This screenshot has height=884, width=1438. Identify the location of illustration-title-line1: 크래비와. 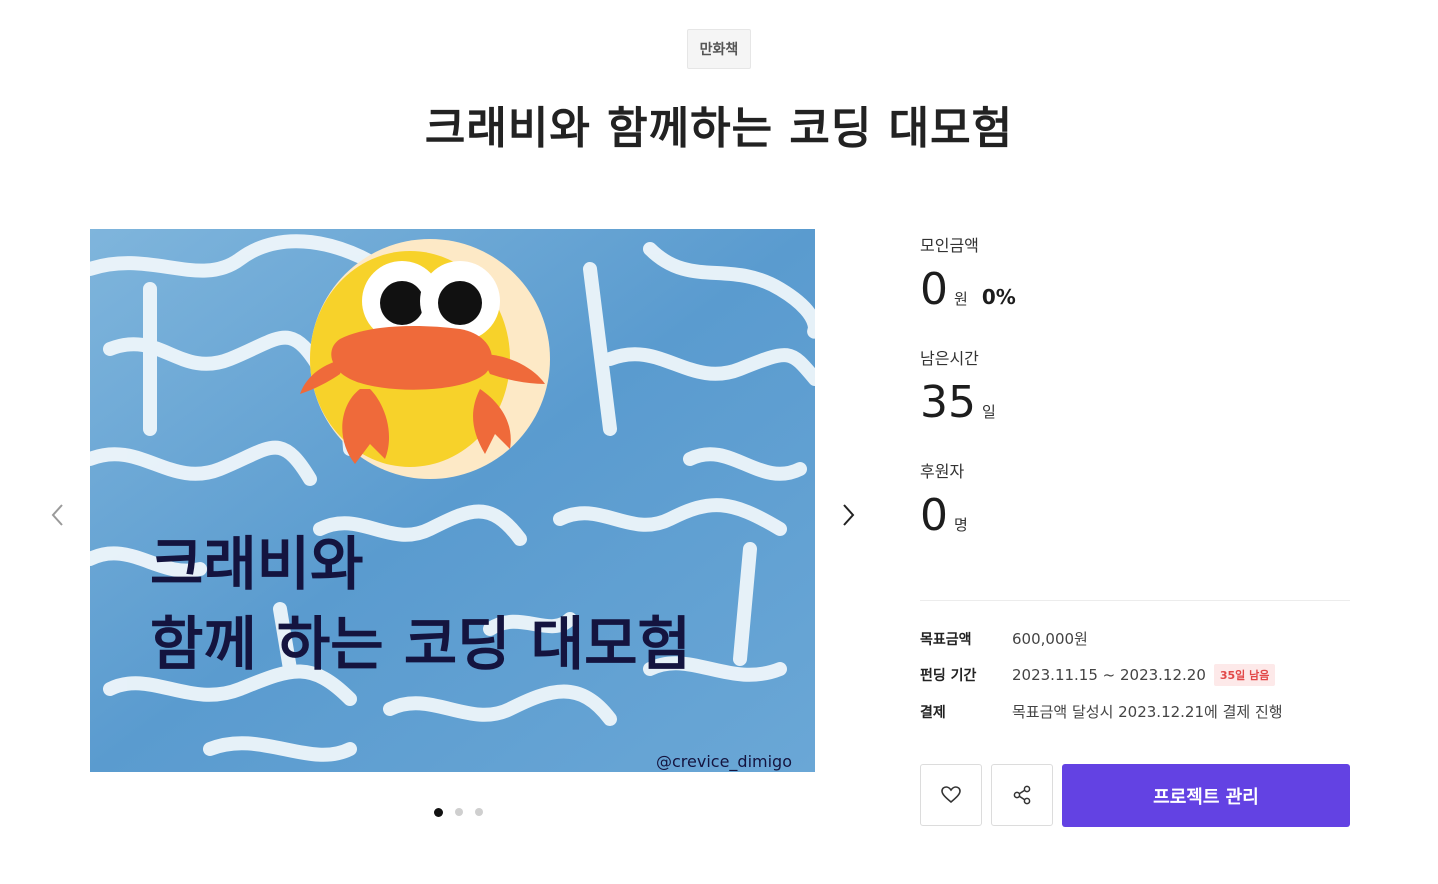
(256, 564).